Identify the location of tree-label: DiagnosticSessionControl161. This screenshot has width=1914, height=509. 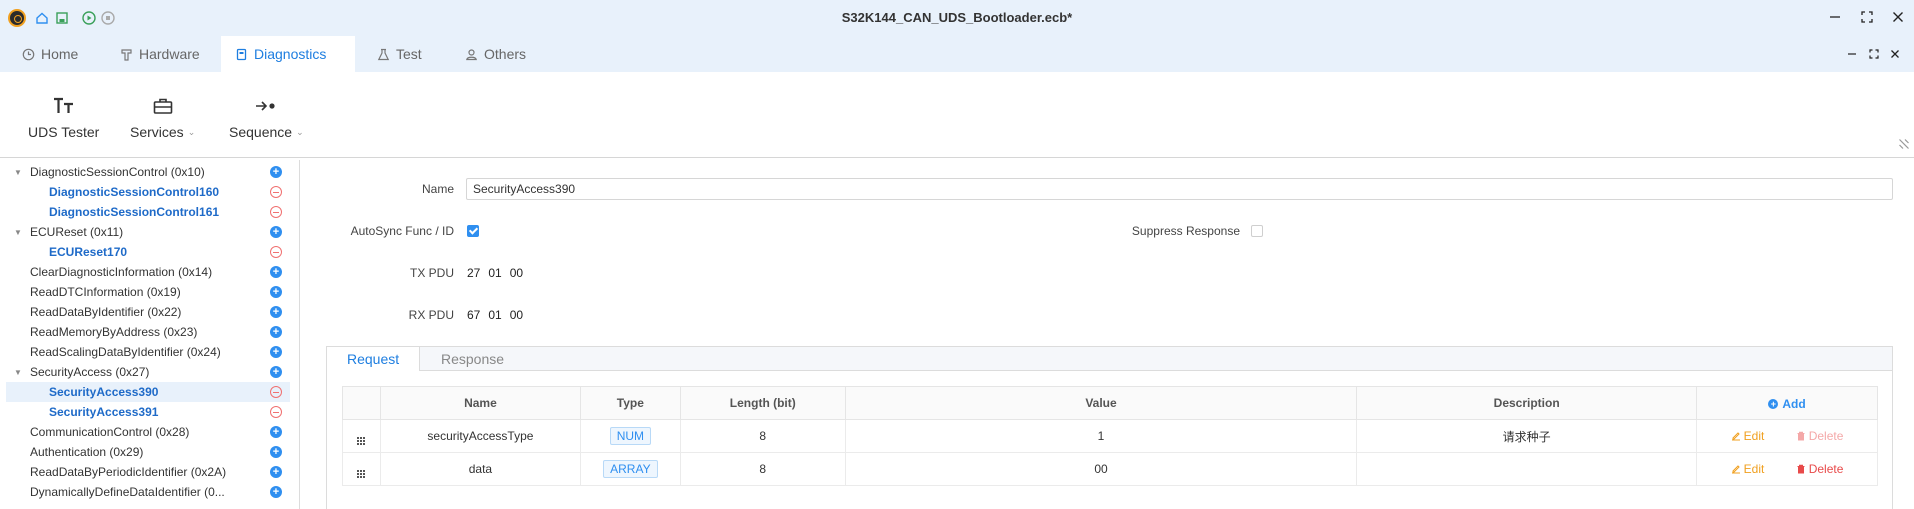
(134, 212).